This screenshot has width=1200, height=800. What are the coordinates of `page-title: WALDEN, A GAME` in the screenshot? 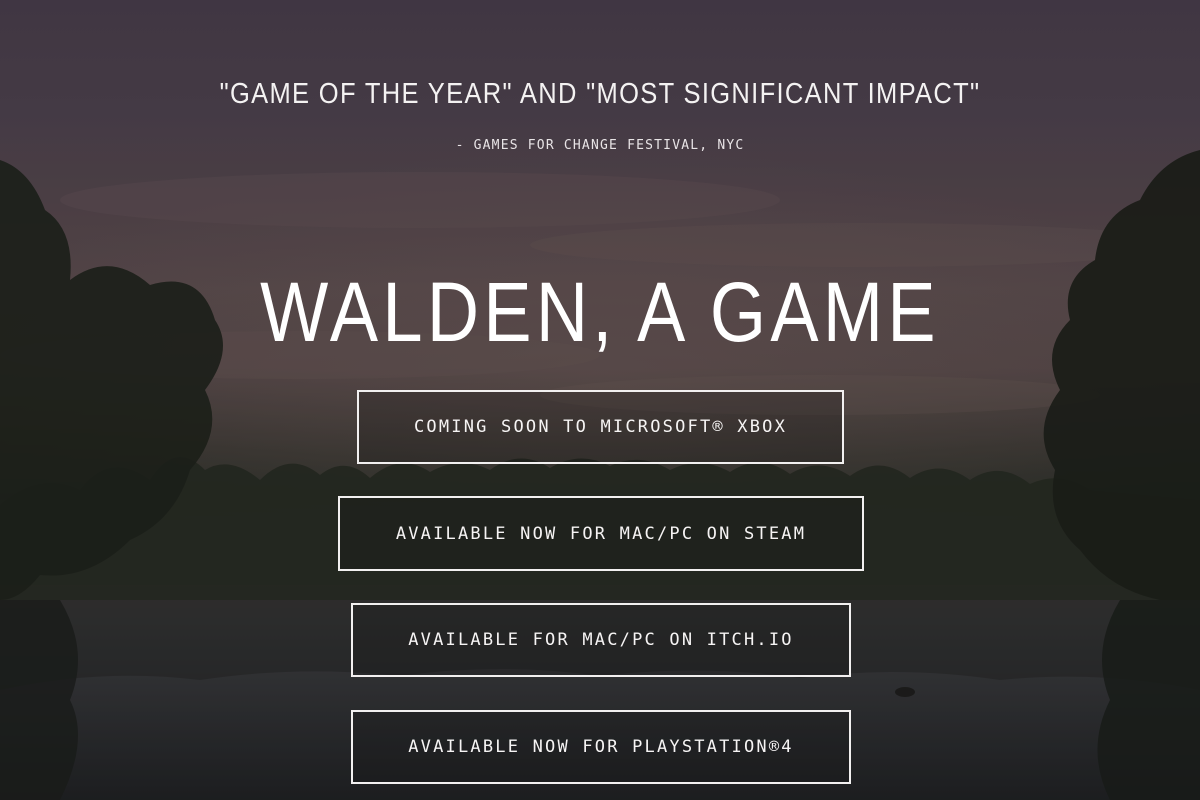 It's located at (600, 312).